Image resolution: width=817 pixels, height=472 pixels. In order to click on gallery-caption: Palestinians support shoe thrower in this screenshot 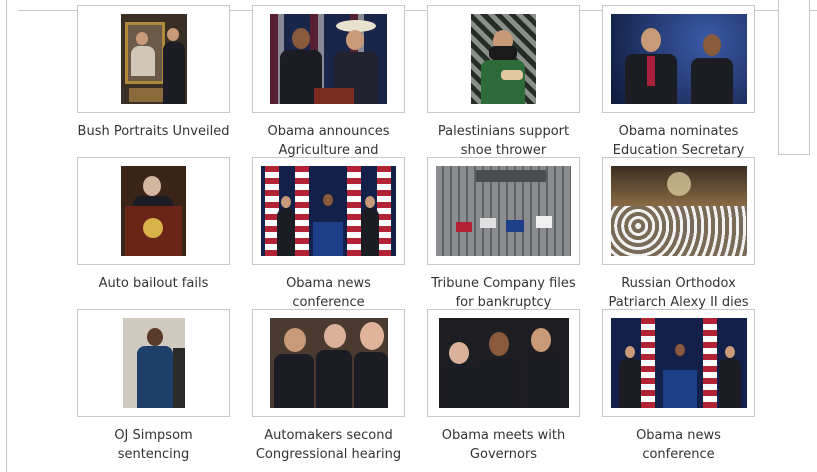, I will do `click(503, 141)`.